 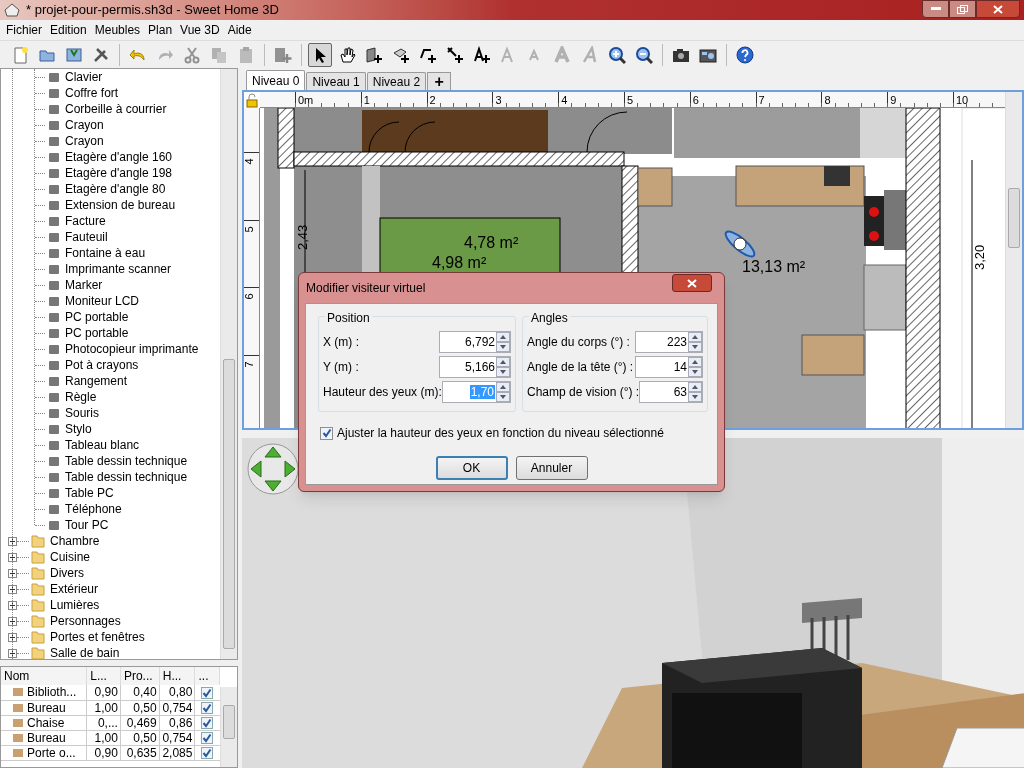 I want to click on tree-item: Table PC, so click(x=89, y=493).